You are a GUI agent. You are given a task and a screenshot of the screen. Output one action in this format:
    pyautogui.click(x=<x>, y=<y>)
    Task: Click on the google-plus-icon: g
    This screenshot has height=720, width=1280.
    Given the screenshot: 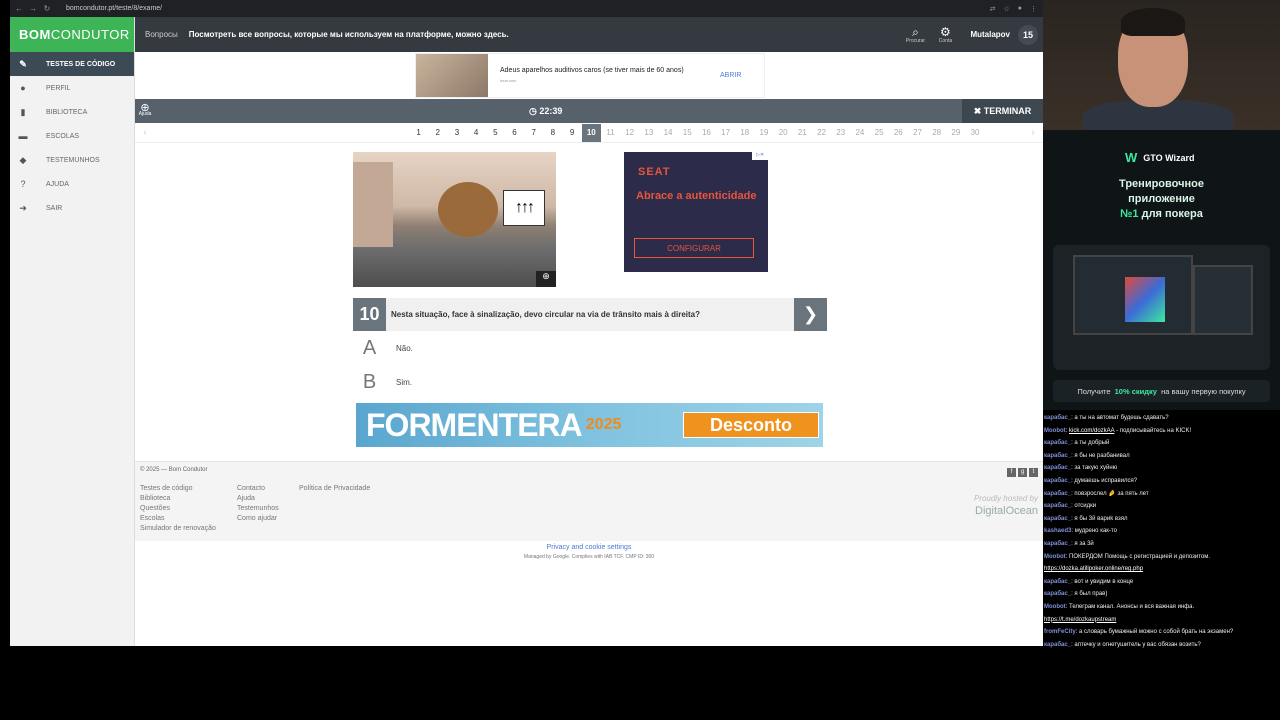 What is the action you would take?
    pyautogui.click(x=1022, y=472)
    